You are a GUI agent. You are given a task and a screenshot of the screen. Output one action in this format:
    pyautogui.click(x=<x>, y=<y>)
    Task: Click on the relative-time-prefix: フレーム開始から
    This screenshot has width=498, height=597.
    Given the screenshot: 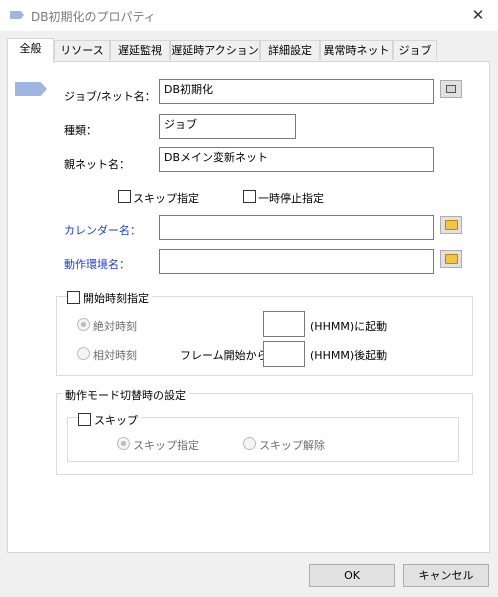 What is the action you would take?
    pyautogui.click(x=224, y=355)
    